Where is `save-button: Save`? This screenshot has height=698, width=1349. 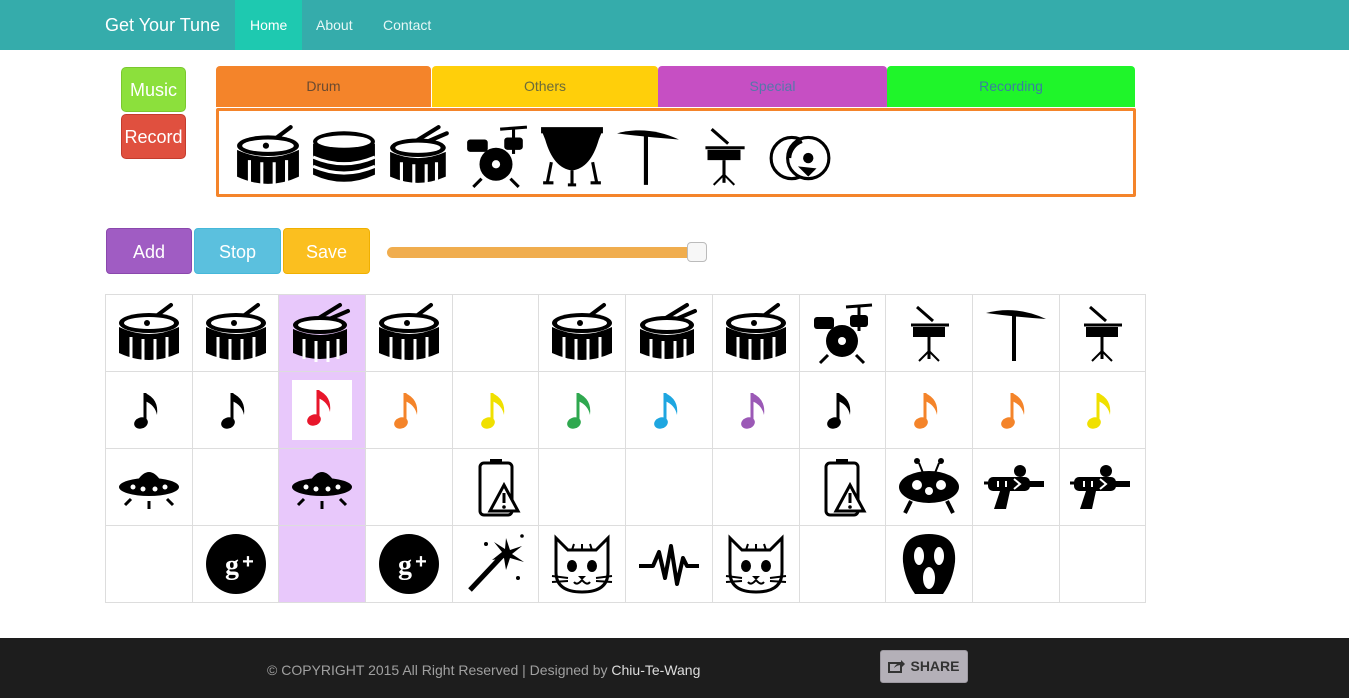
save-button: Save is located at coordinates (326, 251).